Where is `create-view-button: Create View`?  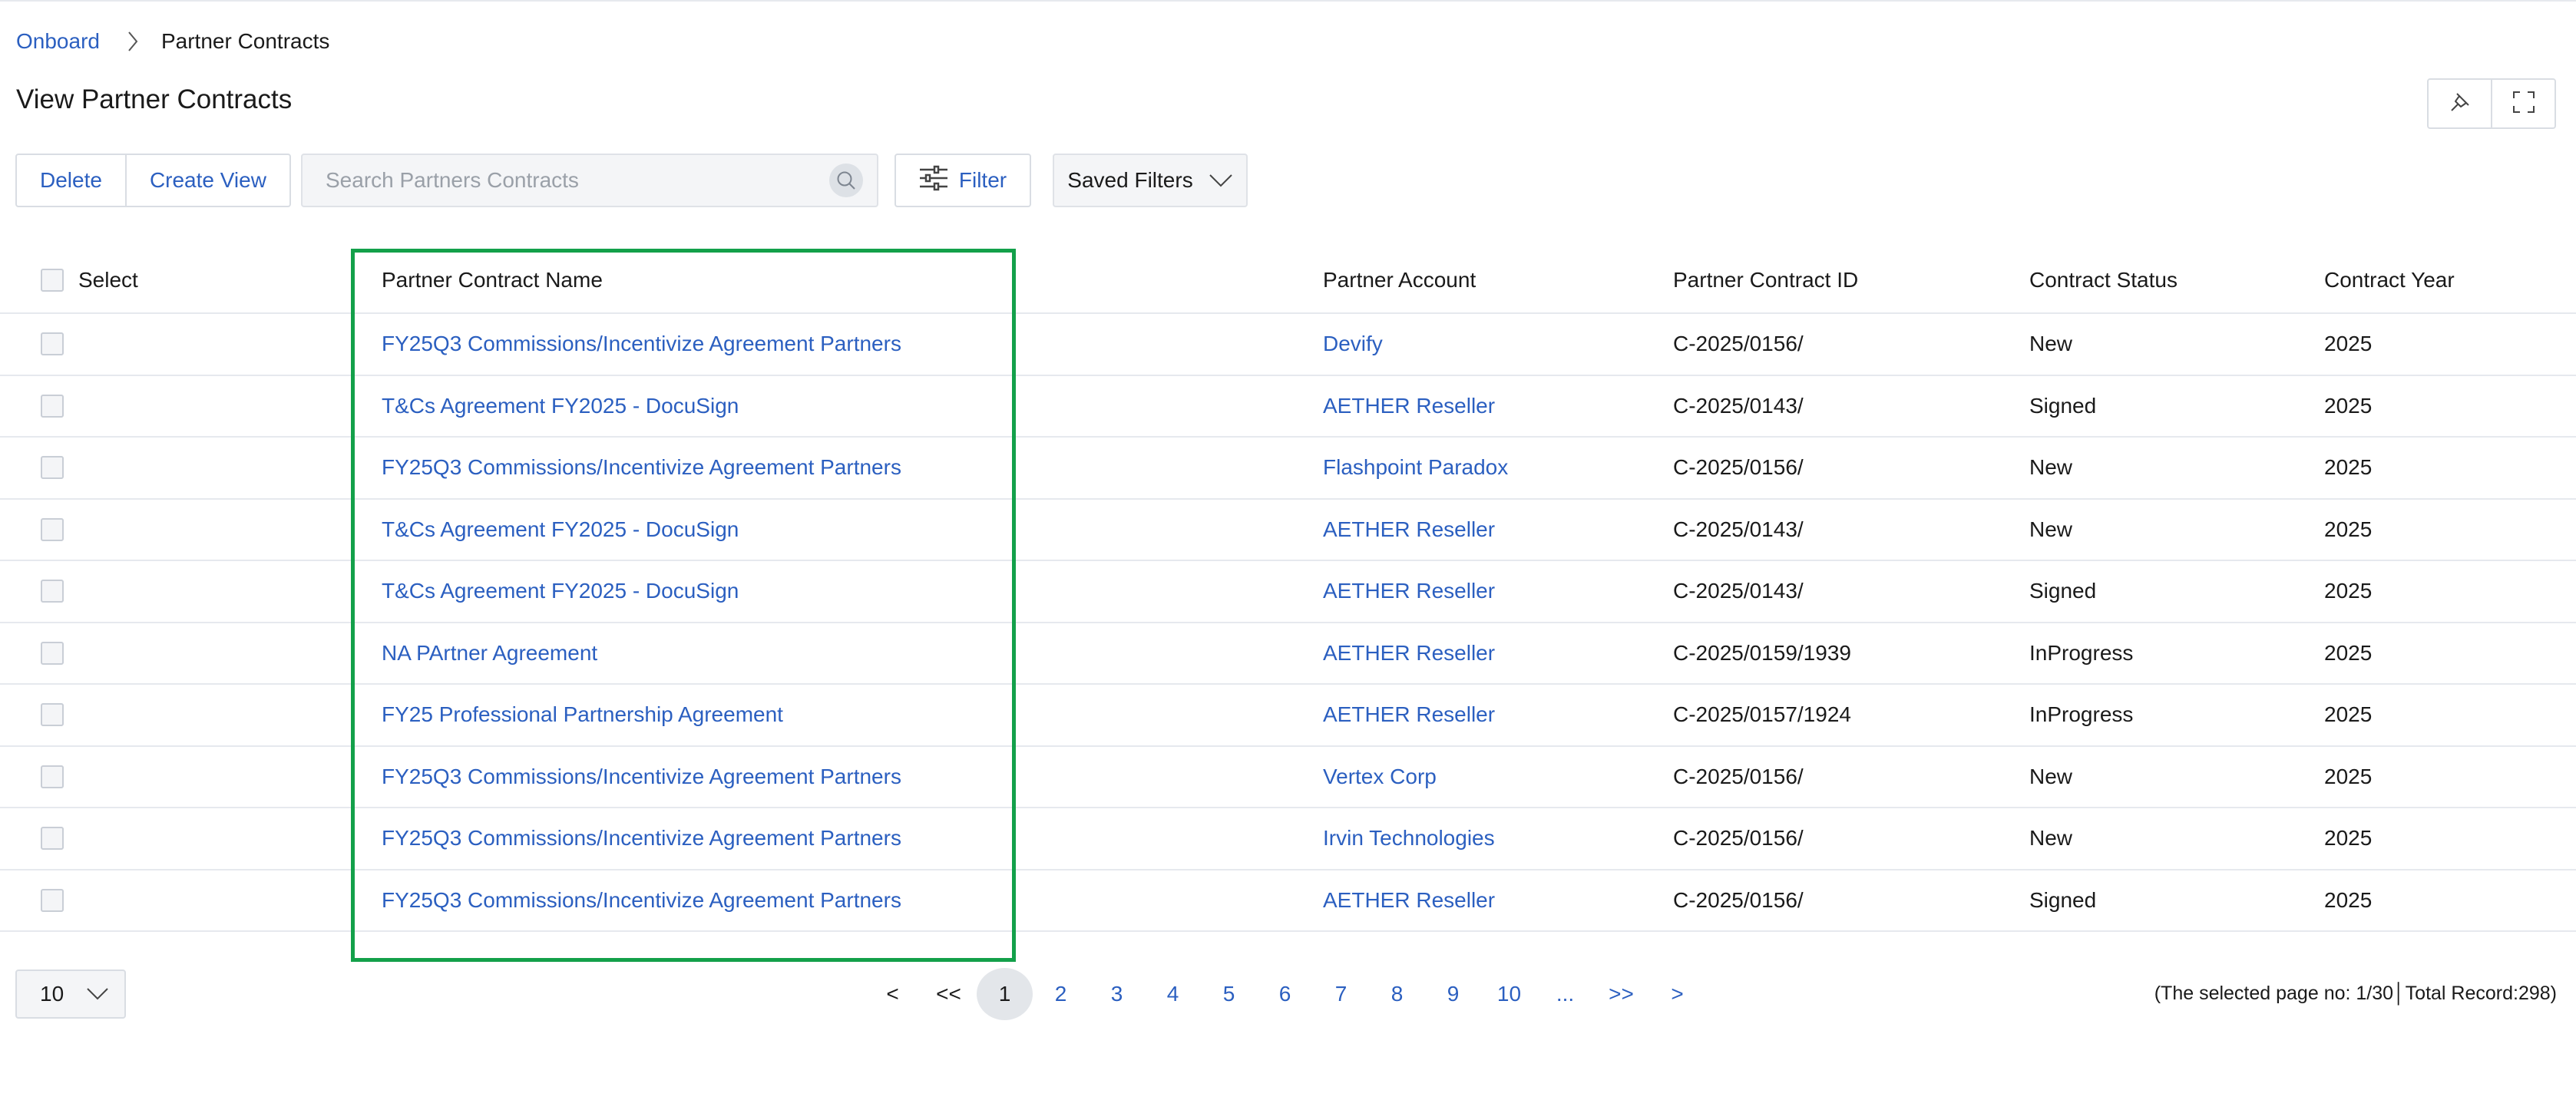 create-view-button: Create View is located at coordinates (206, 181).